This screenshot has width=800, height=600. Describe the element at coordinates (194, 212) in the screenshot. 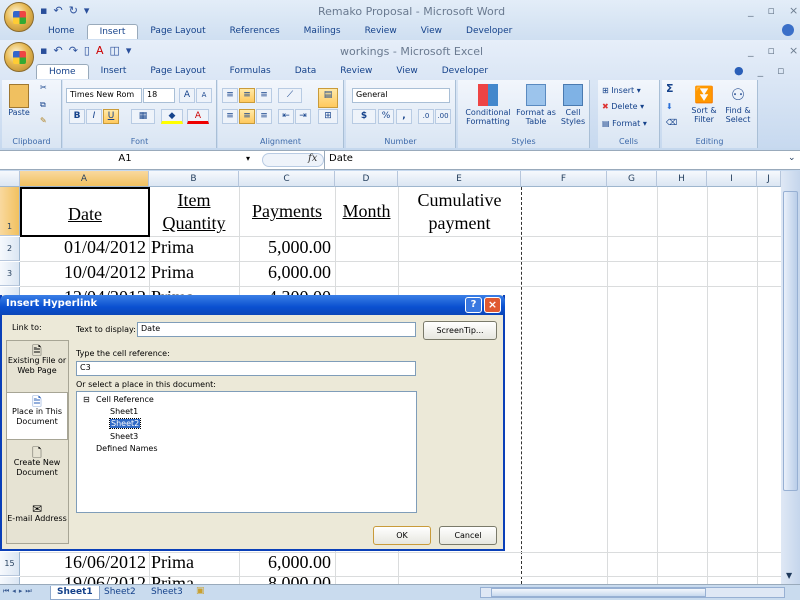

I see `cell-b1: Item Quantity` at that location.